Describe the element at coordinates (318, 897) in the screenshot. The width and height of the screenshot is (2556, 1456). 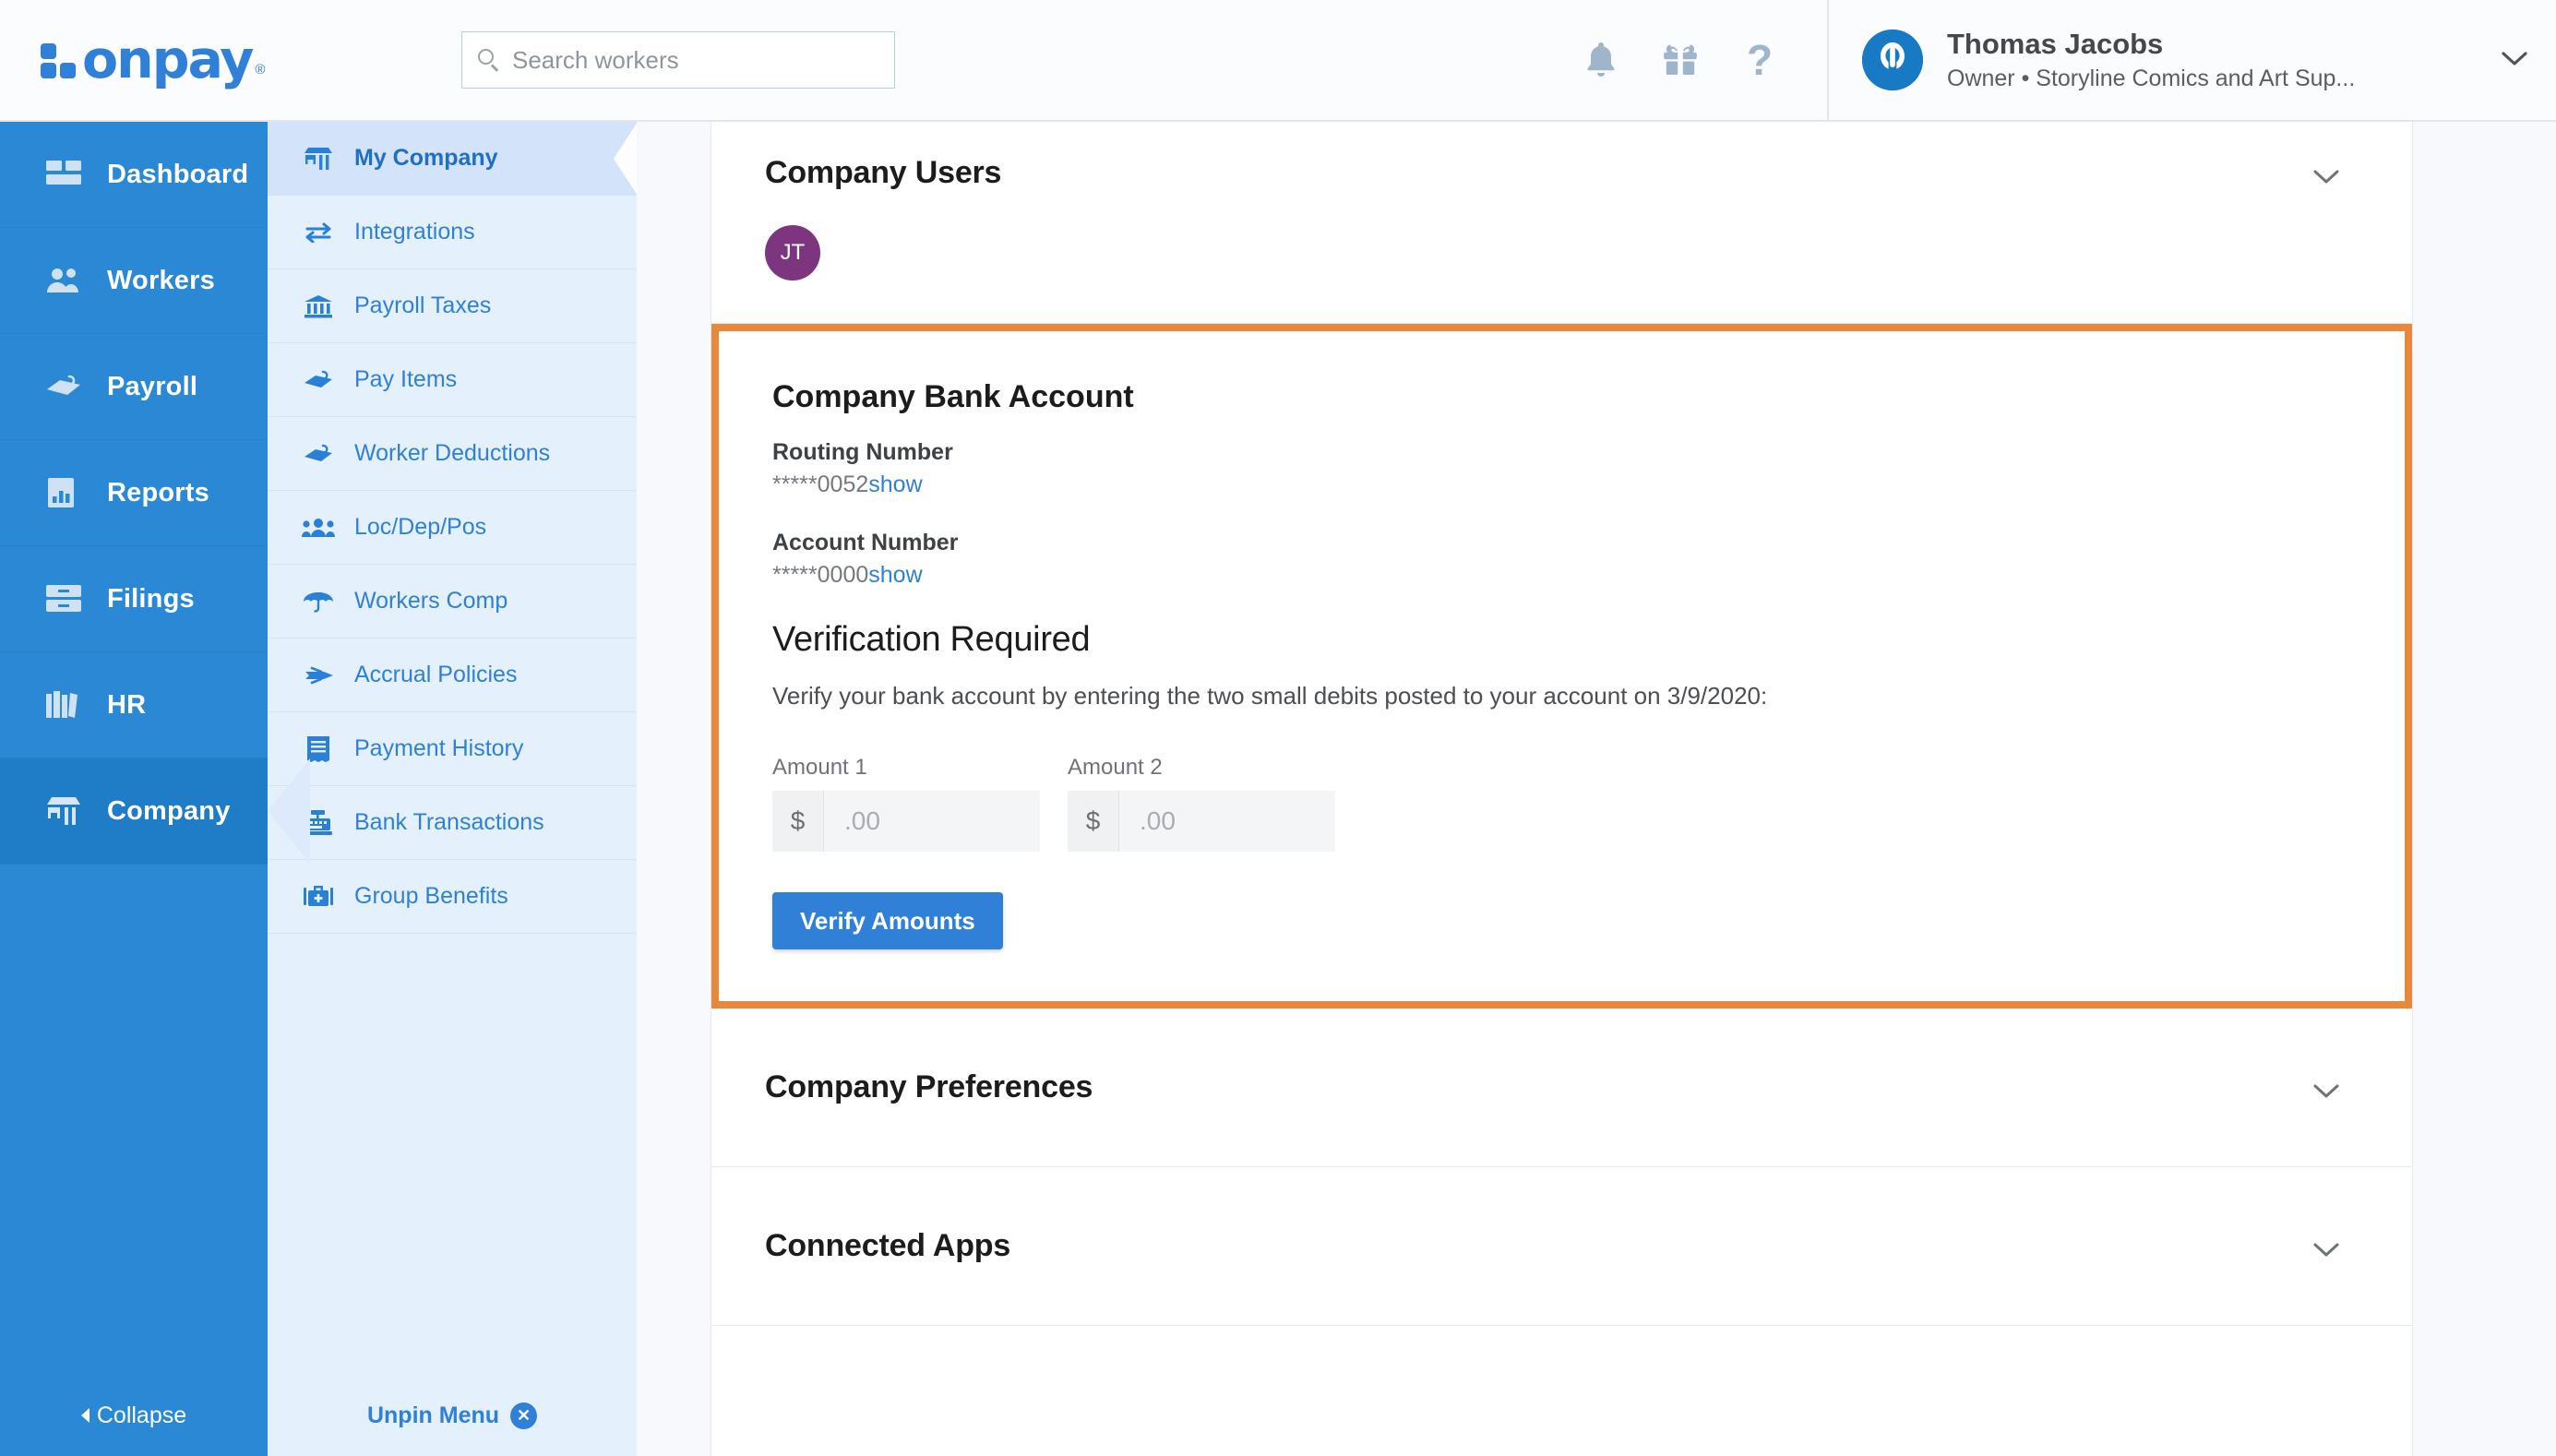
I see `medical-kit-icon` at that location.